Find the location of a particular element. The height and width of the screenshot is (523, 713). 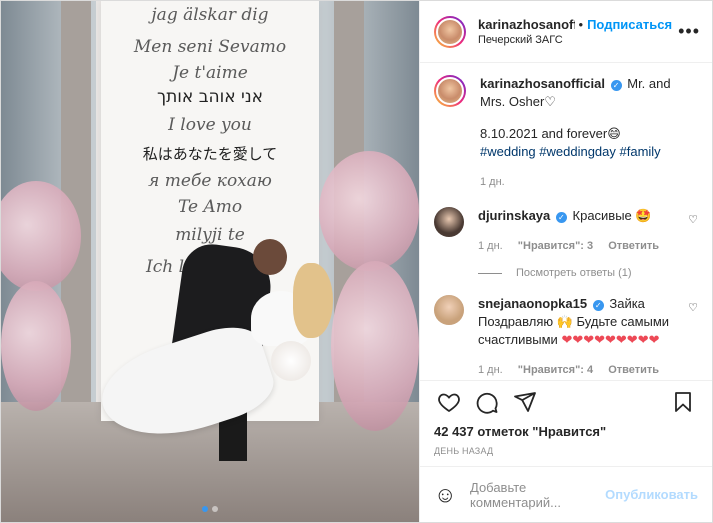

add-comment-bar: ☺ Добавьте комментарий... Опубликовать is located at coordinates (566, 494).